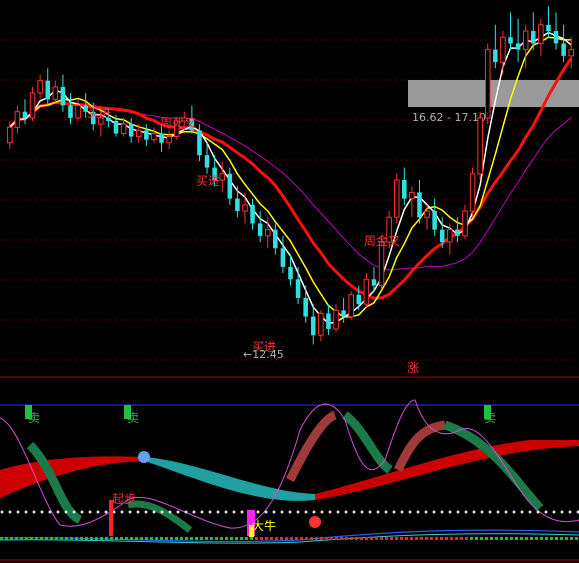 This screenshot has height=563, width=579. What do you see at coordinates (124, 499) in the screenshot?
I see `start-label: 起步` at bounding box center [124, 499].